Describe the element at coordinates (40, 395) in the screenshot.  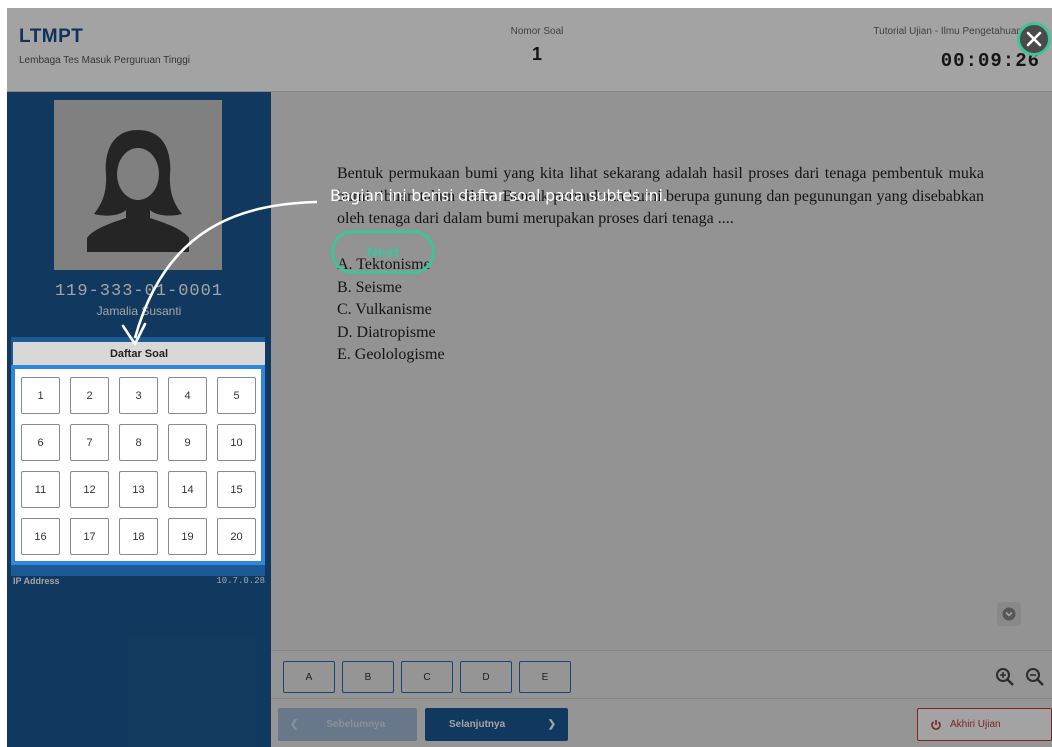
I see `question-list-item: 1` at that location.